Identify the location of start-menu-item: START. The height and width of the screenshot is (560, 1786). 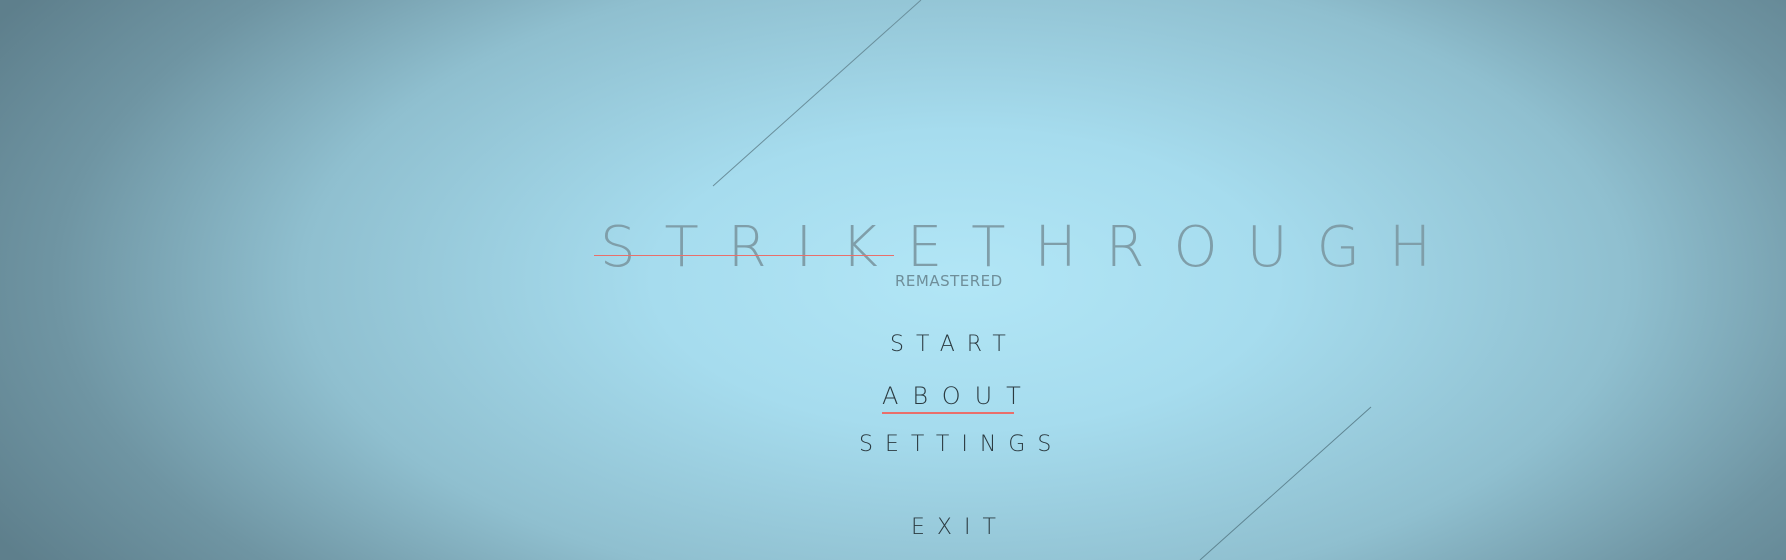
(954, 345).